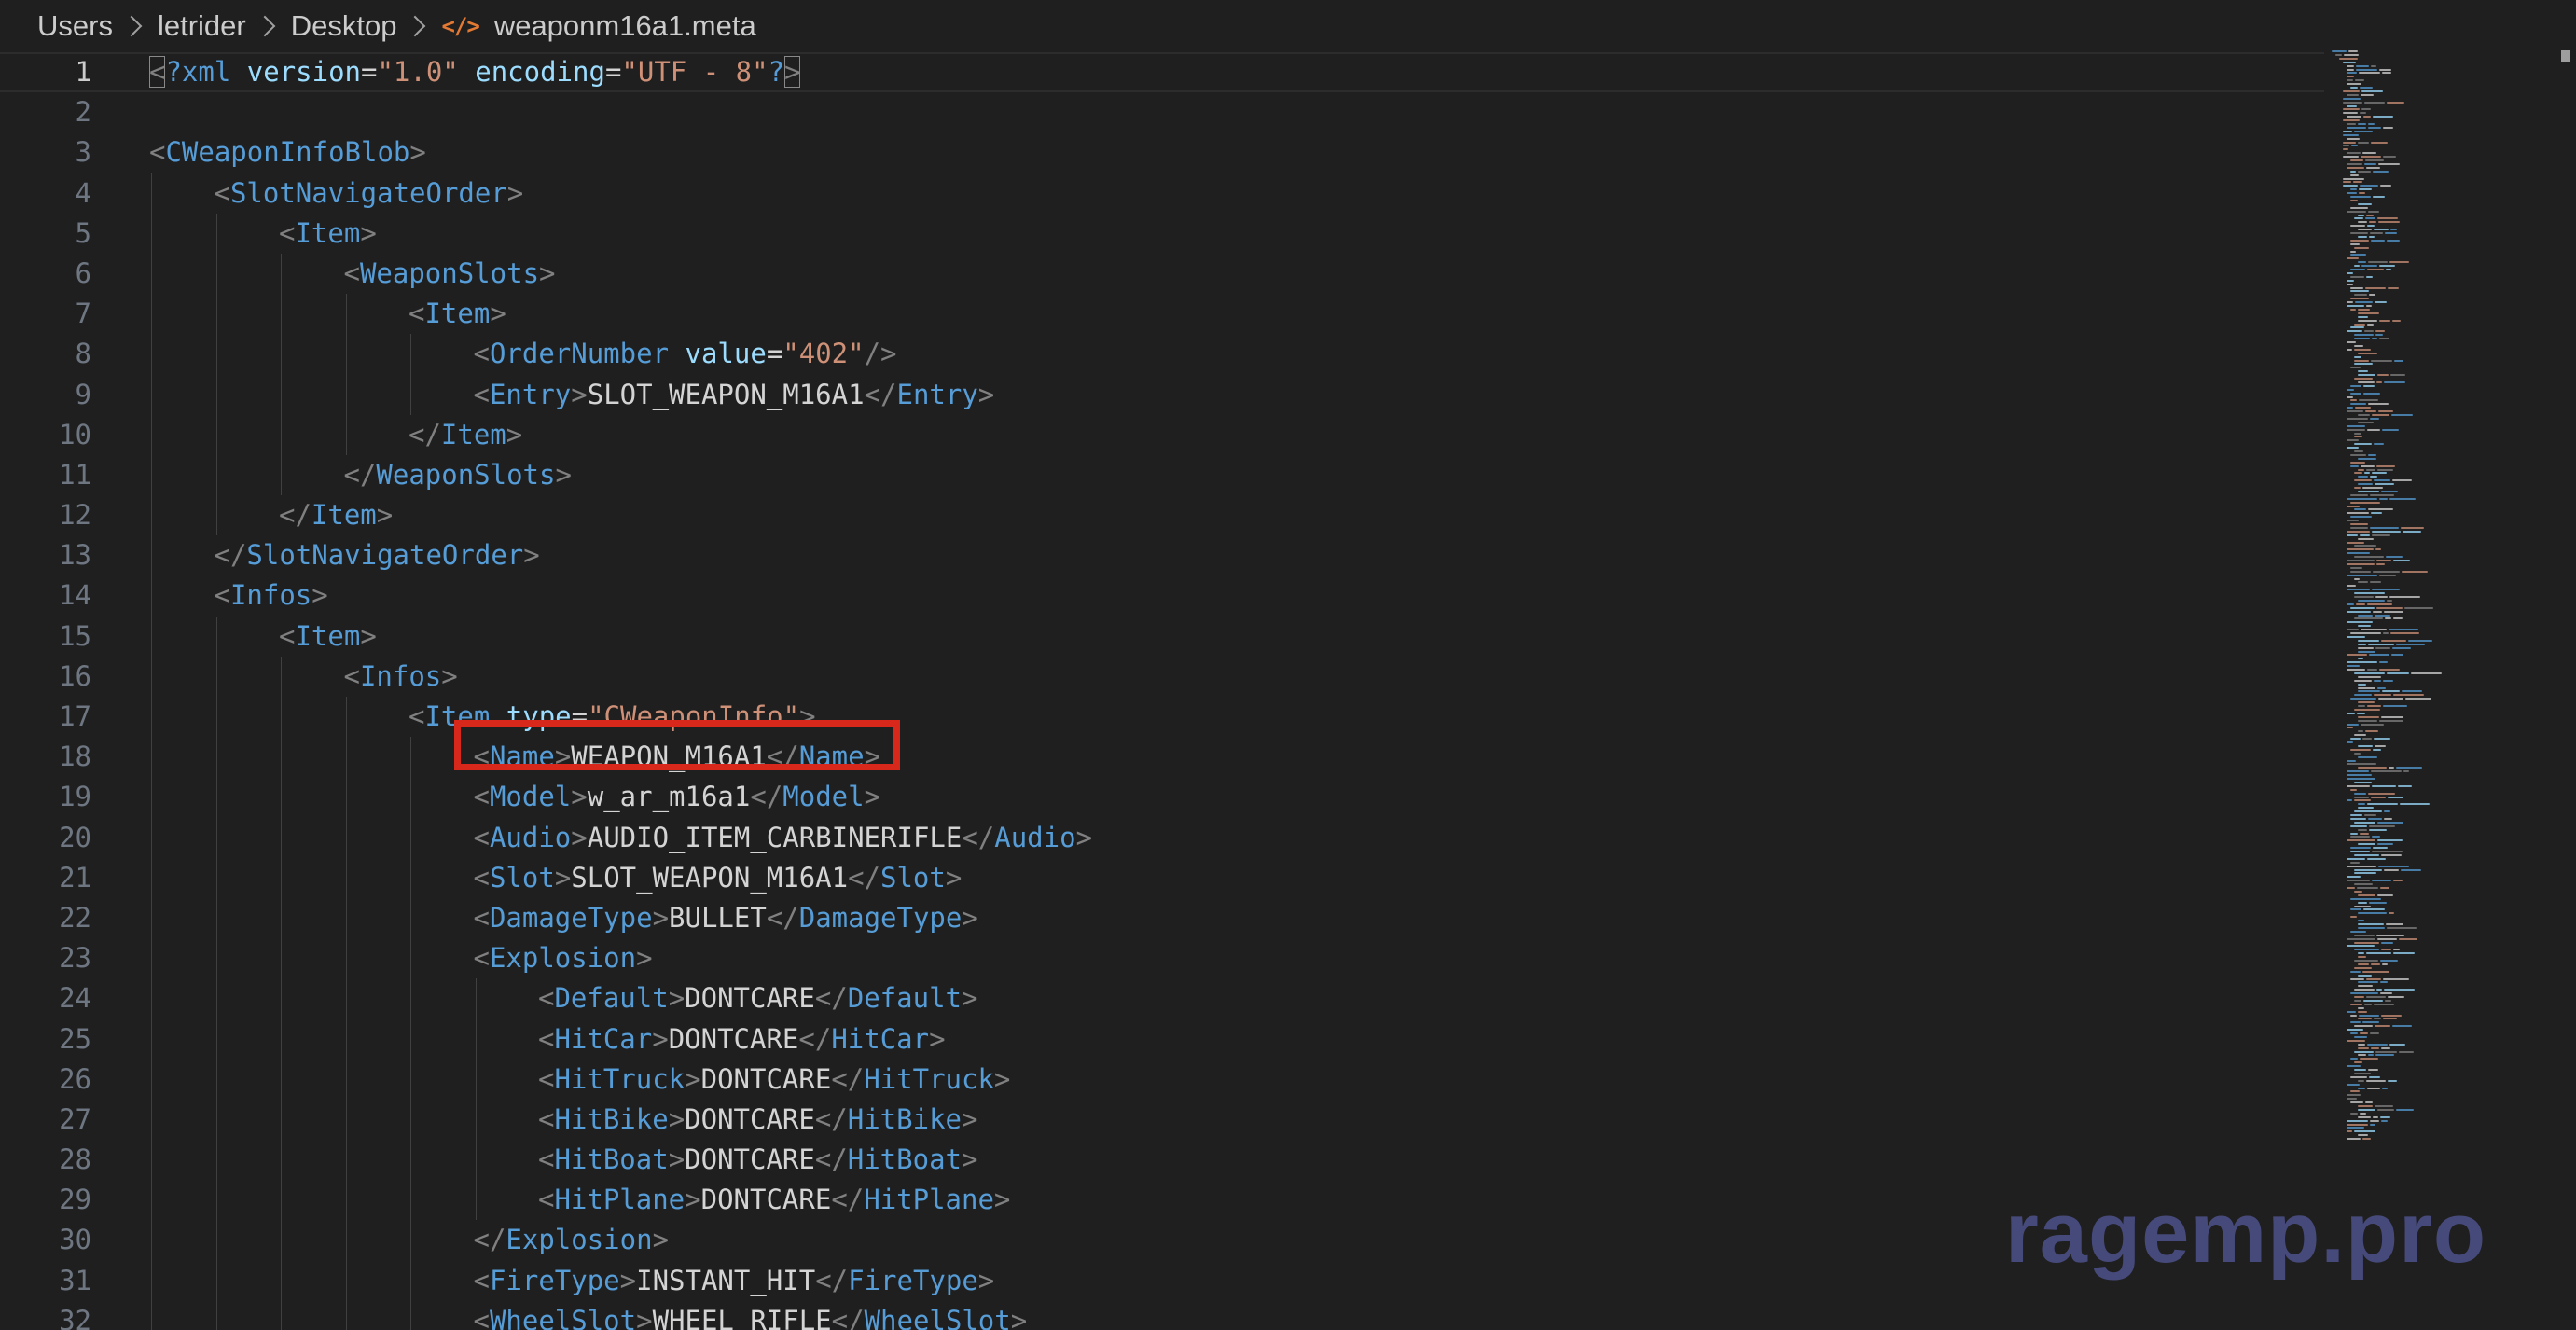 Image resolution: width=2576 pixels, height=1330 pixels. I want to click on code-line: 28 <HitBoat>DONTCARE</HitBoat>, so click(1156, 1160).